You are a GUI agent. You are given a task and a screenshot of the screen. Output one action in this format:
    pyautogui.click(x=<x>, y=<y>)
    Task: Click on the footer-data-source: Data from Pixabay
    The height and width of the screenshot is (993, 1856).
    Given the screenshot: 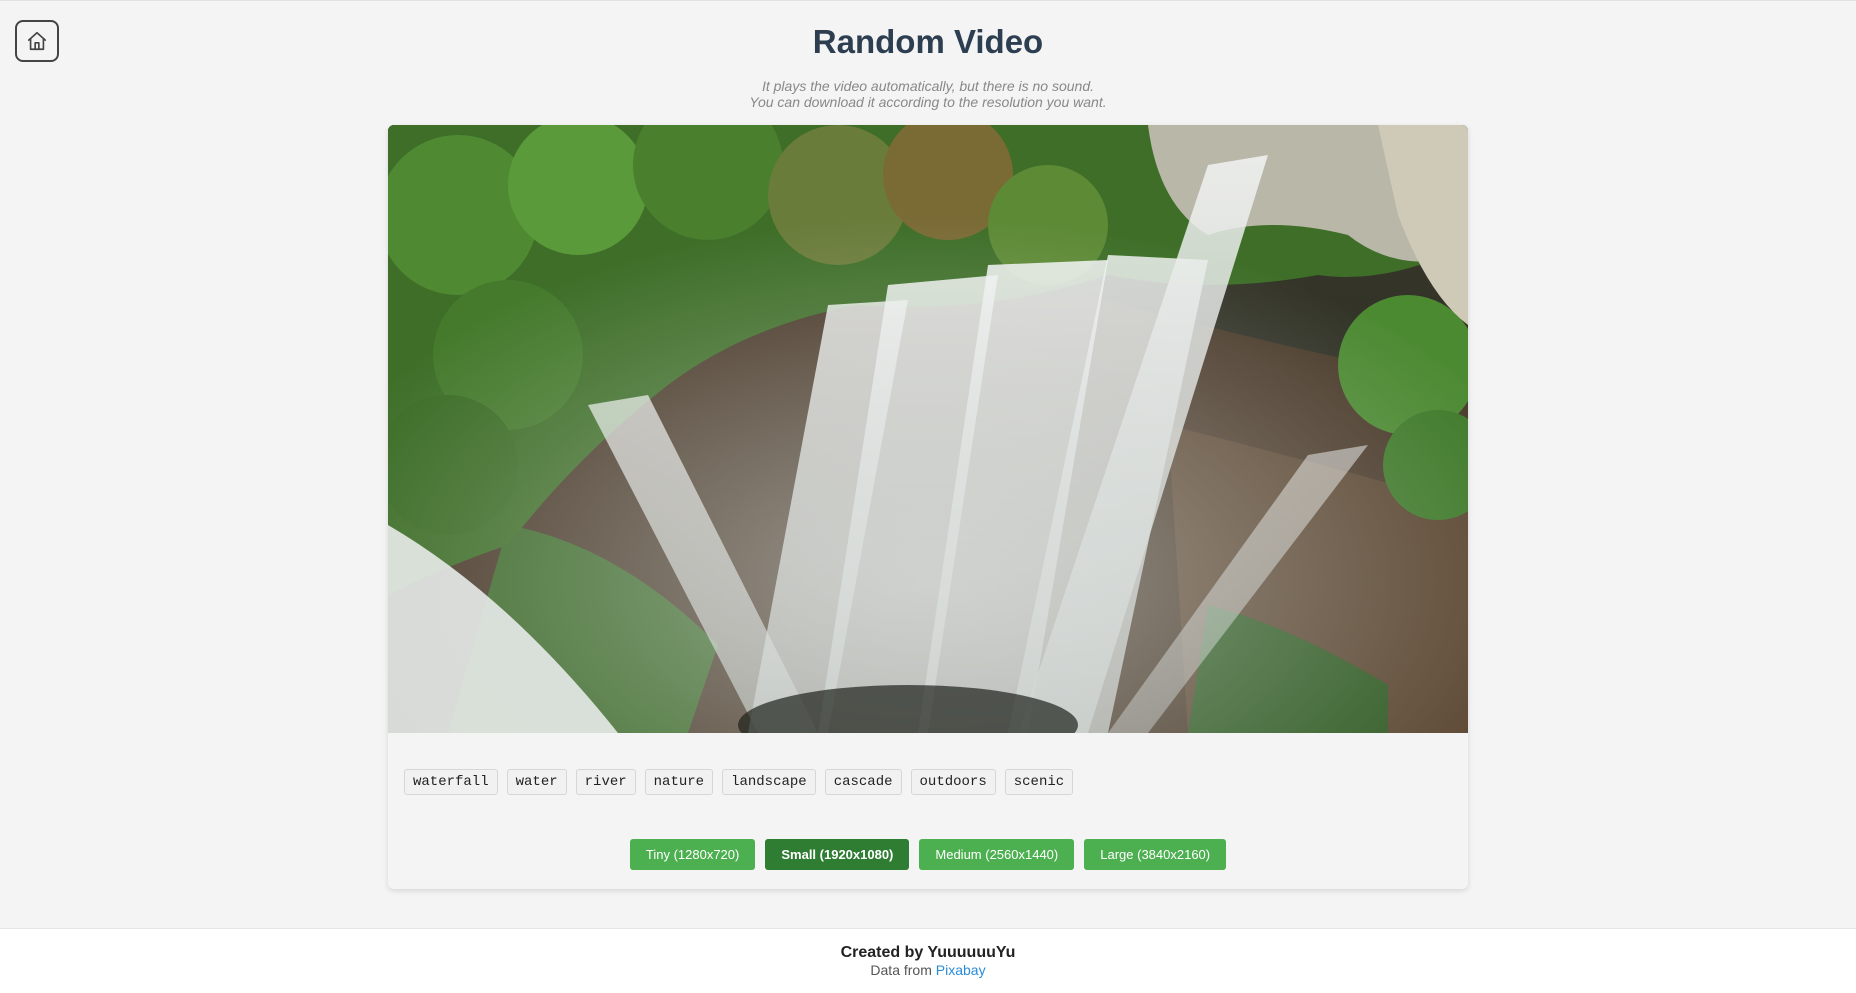 What is the action you would take?
    pyautogui.click(x=928, y=970)
    